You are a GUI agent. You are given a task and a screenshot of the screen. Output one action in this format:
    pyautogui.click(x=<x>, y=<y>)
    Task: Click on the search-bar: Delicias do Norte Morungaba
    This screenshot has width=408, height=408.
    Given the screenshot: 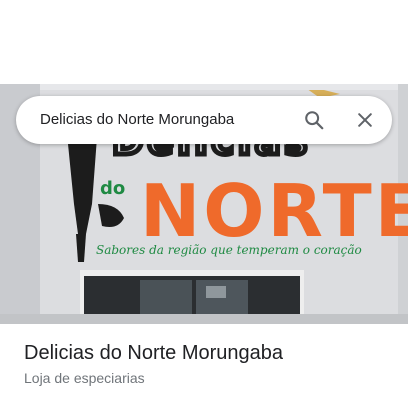 What is the action you would take?
    pyautogui.click(x=204, y=120)
    